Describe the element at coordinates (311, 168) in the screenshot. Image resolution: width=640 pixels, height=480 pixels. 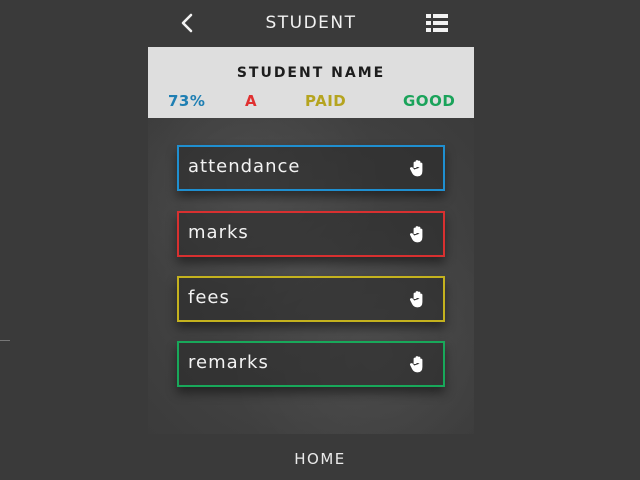
I see `attendance-card: attendance` at that location.